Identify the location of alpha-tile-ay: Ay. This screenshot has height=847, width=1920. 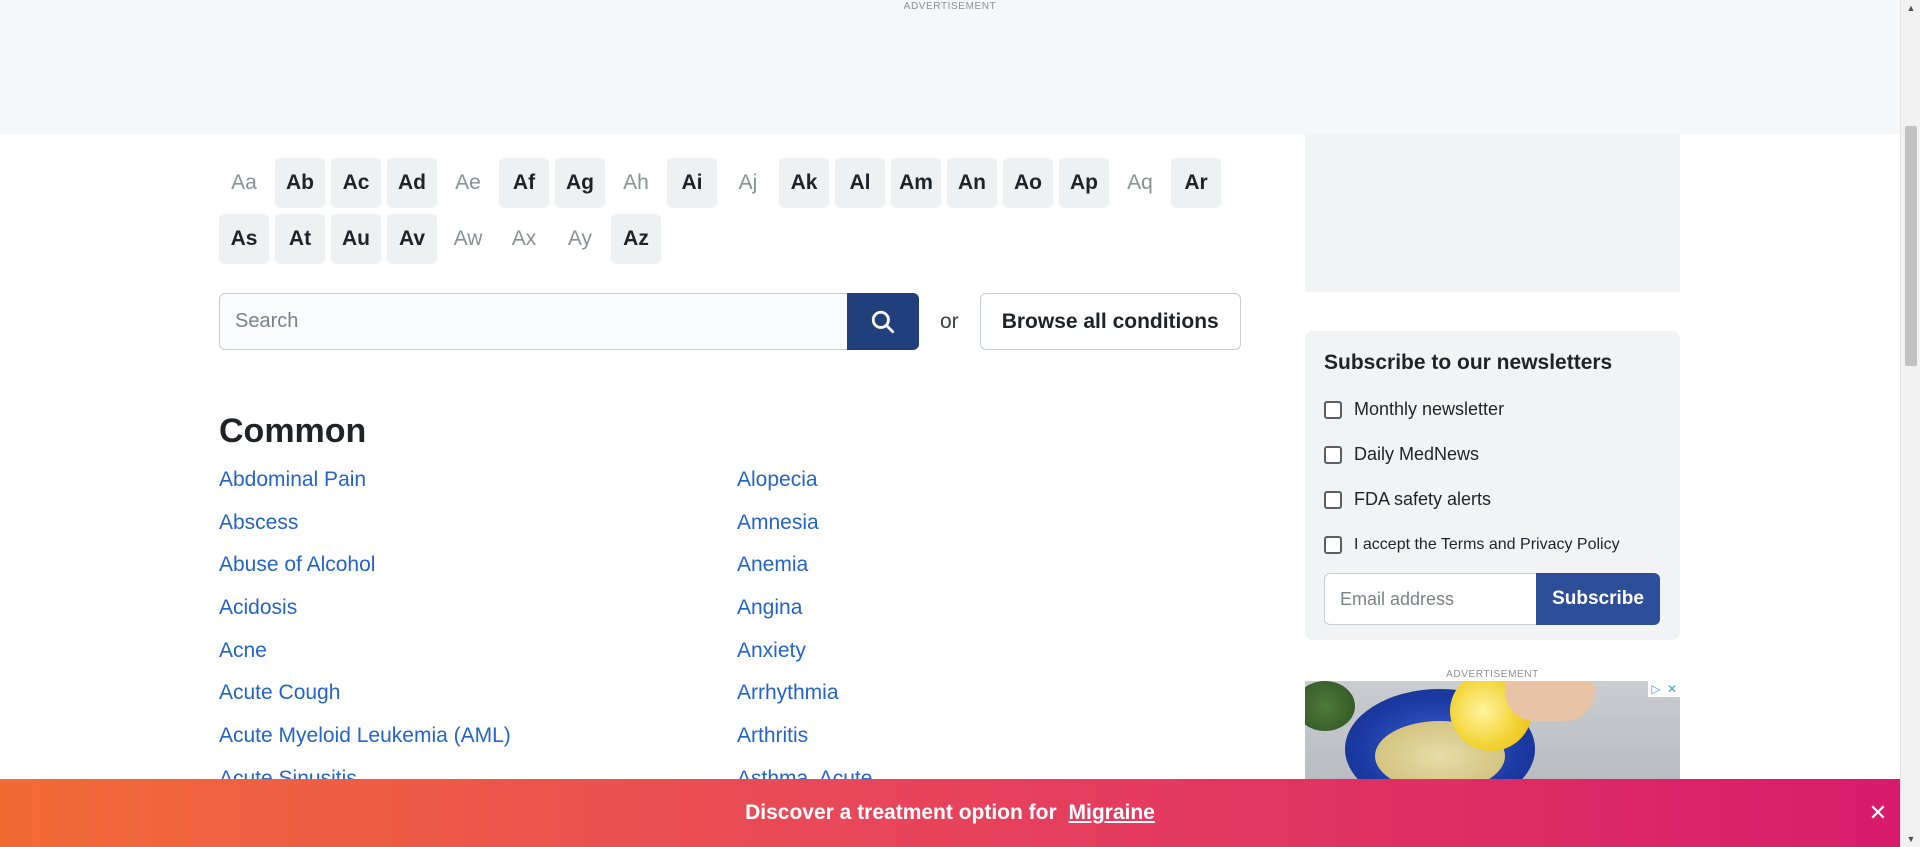
(580, 238).